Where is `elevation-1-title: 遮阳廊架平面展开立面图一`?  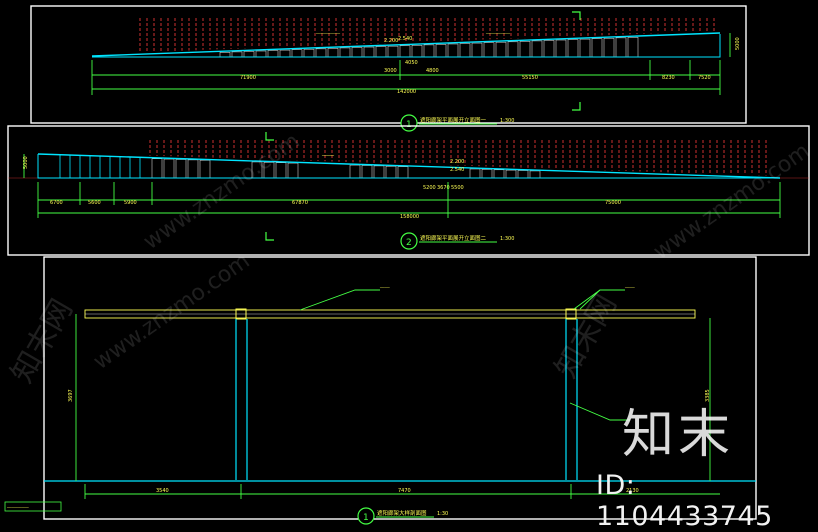 elevation-1-title: 遮阳廊架平面展开立面图一 is located at coordinates (453, 120).